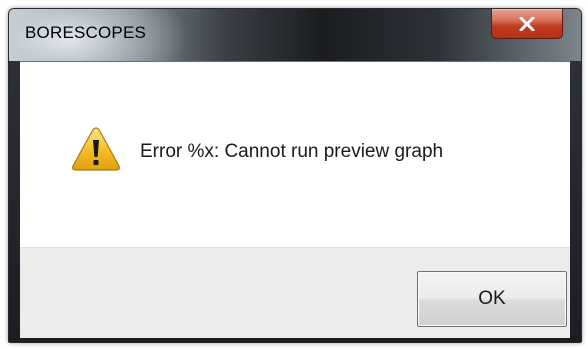  What do you see at coordinates (492, 299) in the screenshot?
I see `ok-button: OK` at bounding box center [492, 299].